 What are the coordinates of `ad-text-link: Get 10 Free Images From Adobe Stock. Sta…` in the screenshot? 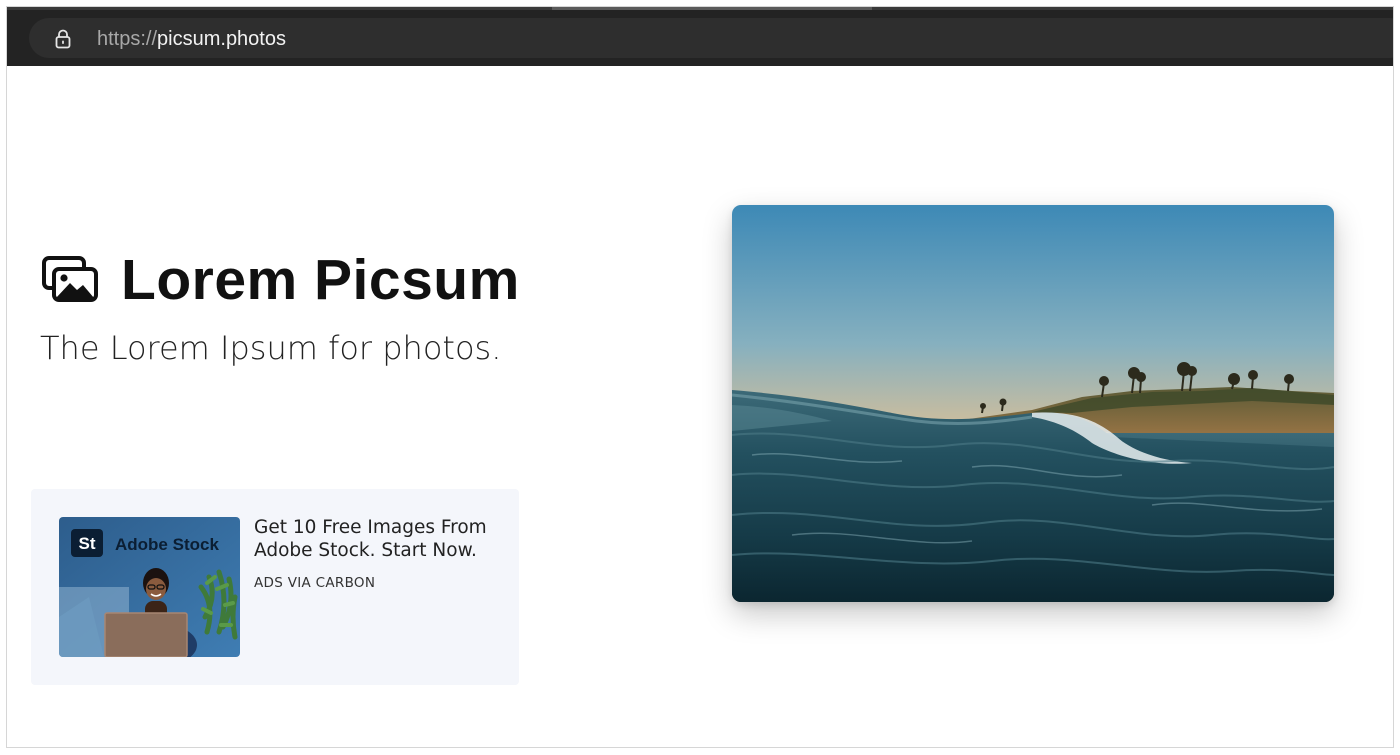 It's located at (379, 539).